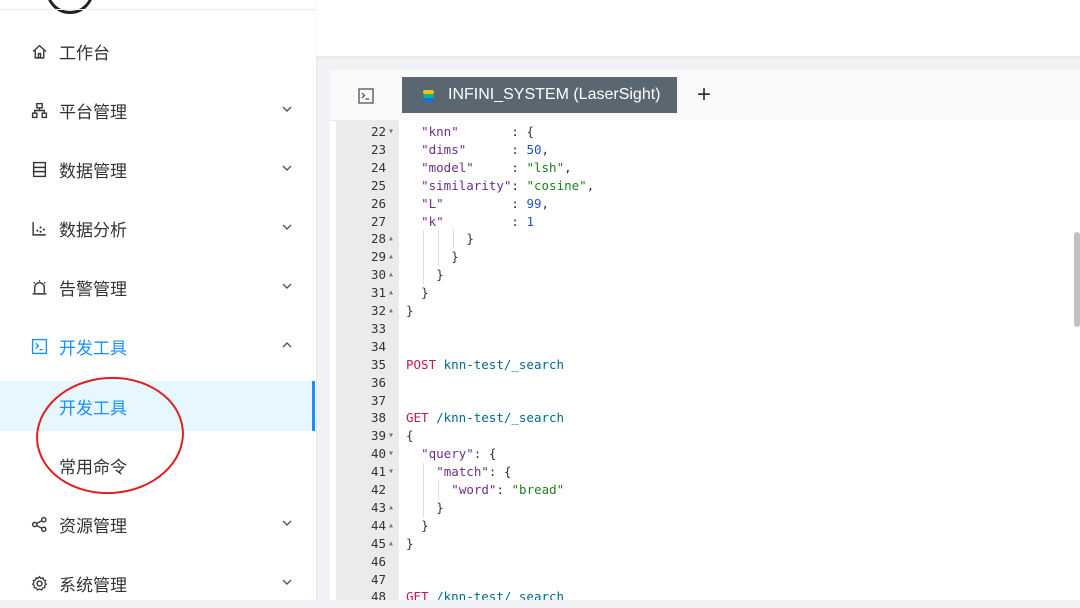 This screenshot has height=608, width=1080. What do you see at coordinates (485, 149) in the screenshot?
I see `code-text: "dims" : 50,` at bounding box center [485, 149].